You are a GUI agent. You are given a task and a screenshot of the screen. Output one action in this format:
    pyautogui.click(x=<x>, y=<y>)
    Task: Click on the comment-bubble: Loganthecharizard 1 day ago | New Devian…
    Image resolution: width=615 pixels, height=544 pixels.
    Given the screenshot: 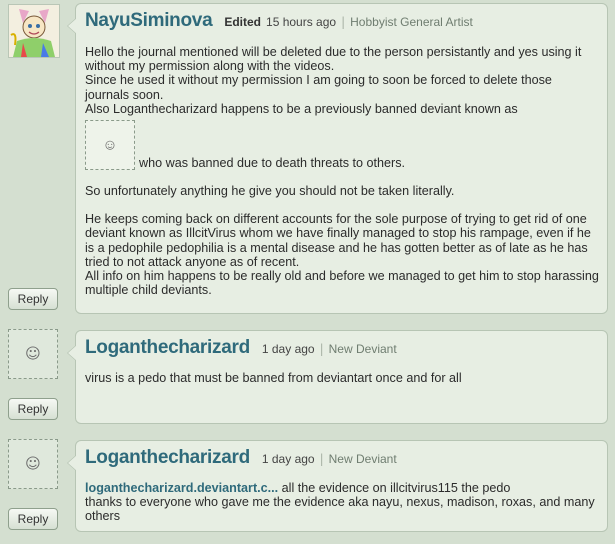 What is the action you would take?
    pyautogui.click(x=337, y=486)
    